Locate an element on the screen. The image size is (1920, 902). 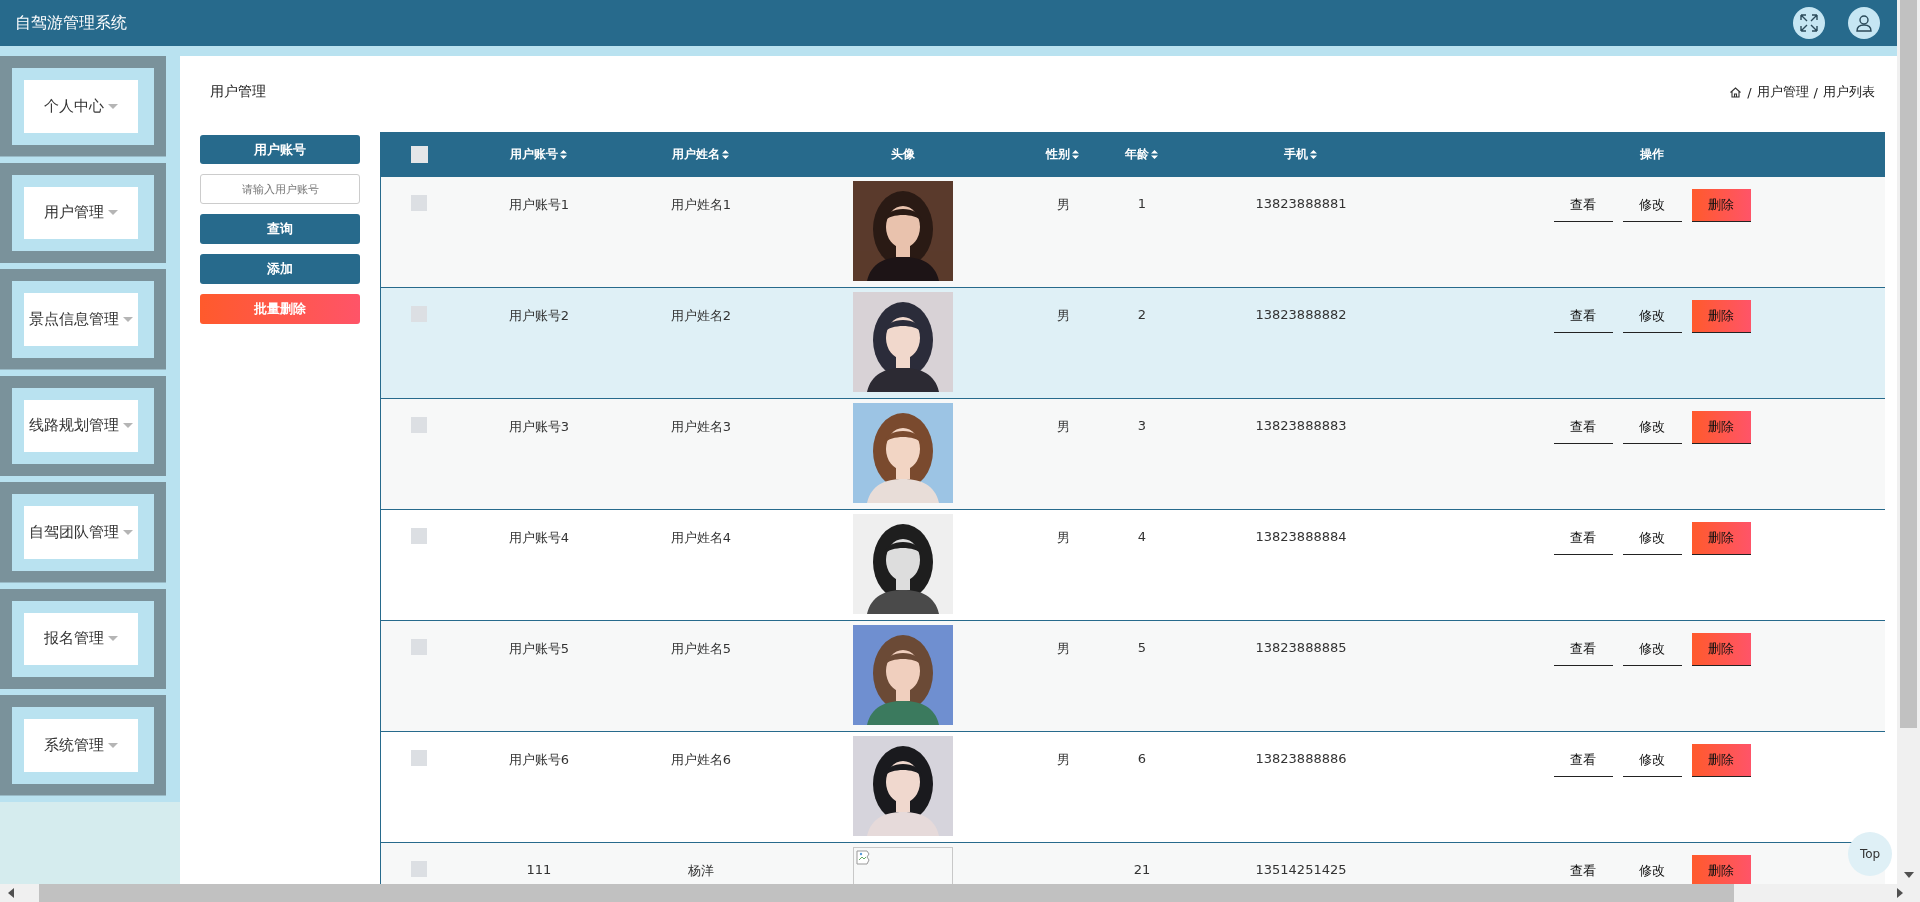
vertical-scrollbar is located at coordinates (1908, 442).